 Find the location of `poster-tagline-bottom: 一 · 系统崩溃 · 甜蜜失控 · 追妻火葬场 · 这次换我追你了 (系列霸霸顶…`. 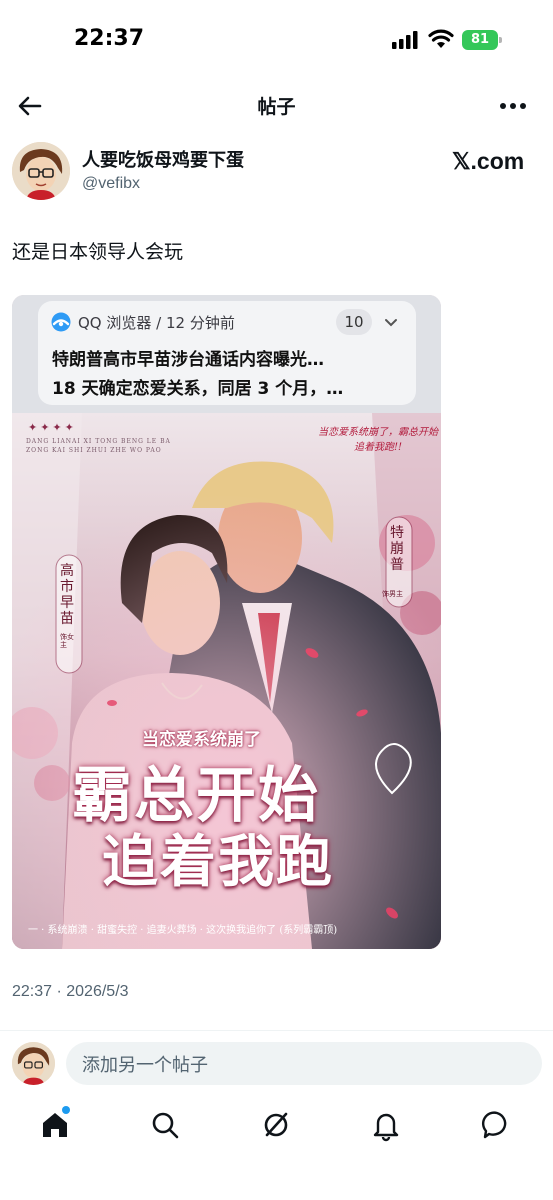

poster-tagline-bottom: 一 · 系统崩溃 · 甜蜜失控 · 追妻火葬场 · 这次换我追你了 (系列霸霸顶… is located at coordinates (183, 930).